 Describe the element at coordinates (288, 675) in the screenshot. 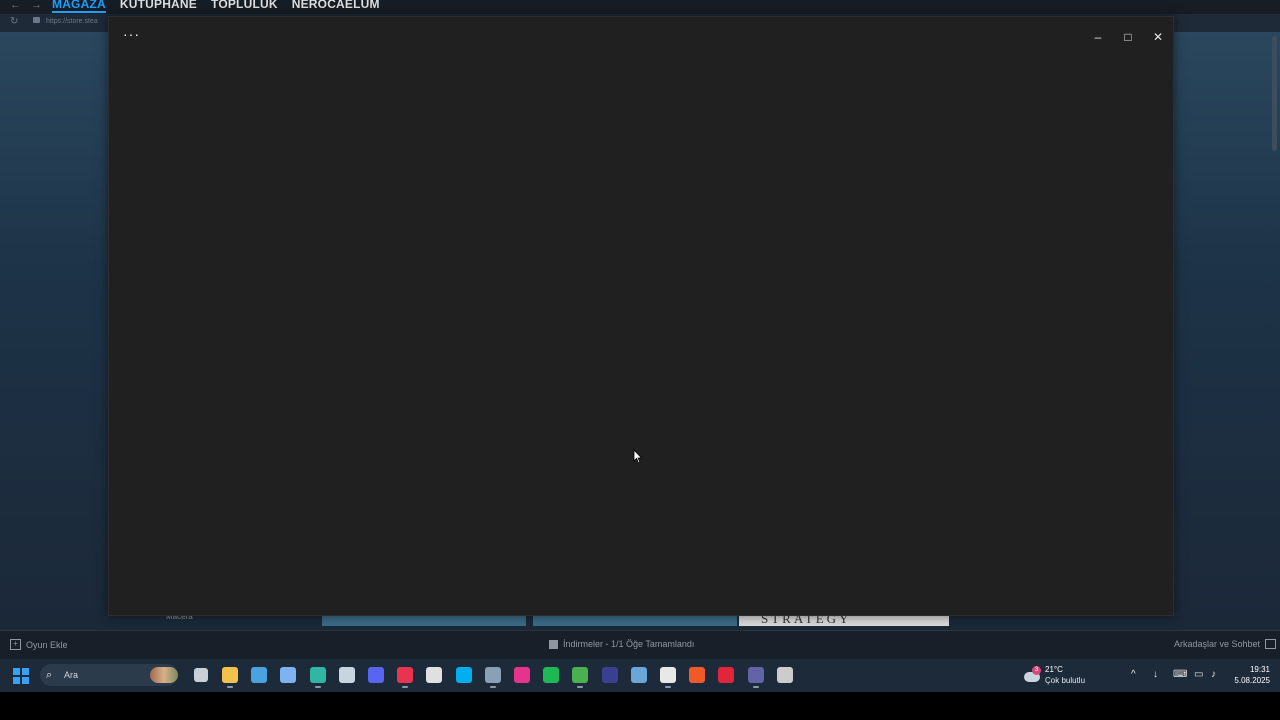

I see `copilot-icon` at that location.